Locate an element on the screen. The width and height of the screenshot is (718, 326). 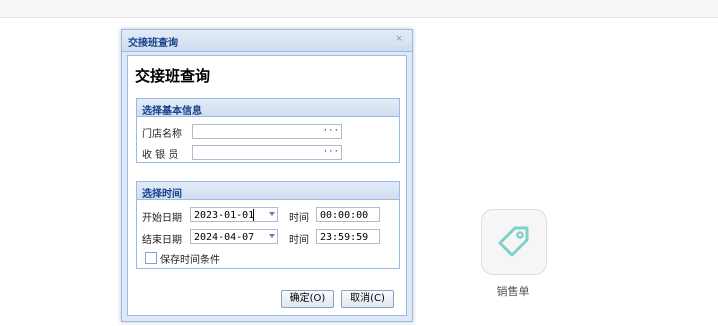
cashier-input: ··· is located at coordinates (267, 152).